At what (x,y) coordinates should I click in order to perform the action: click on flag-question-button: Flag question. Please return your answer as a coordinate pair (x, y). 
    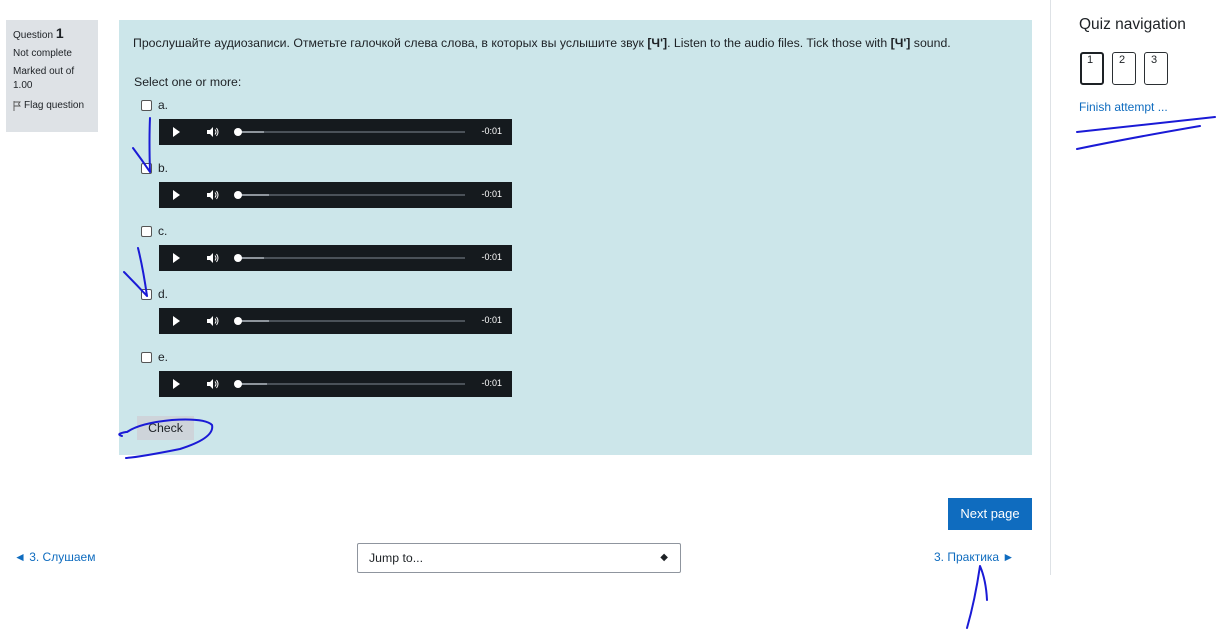
    Looking at the image, I should click on (55, 106).